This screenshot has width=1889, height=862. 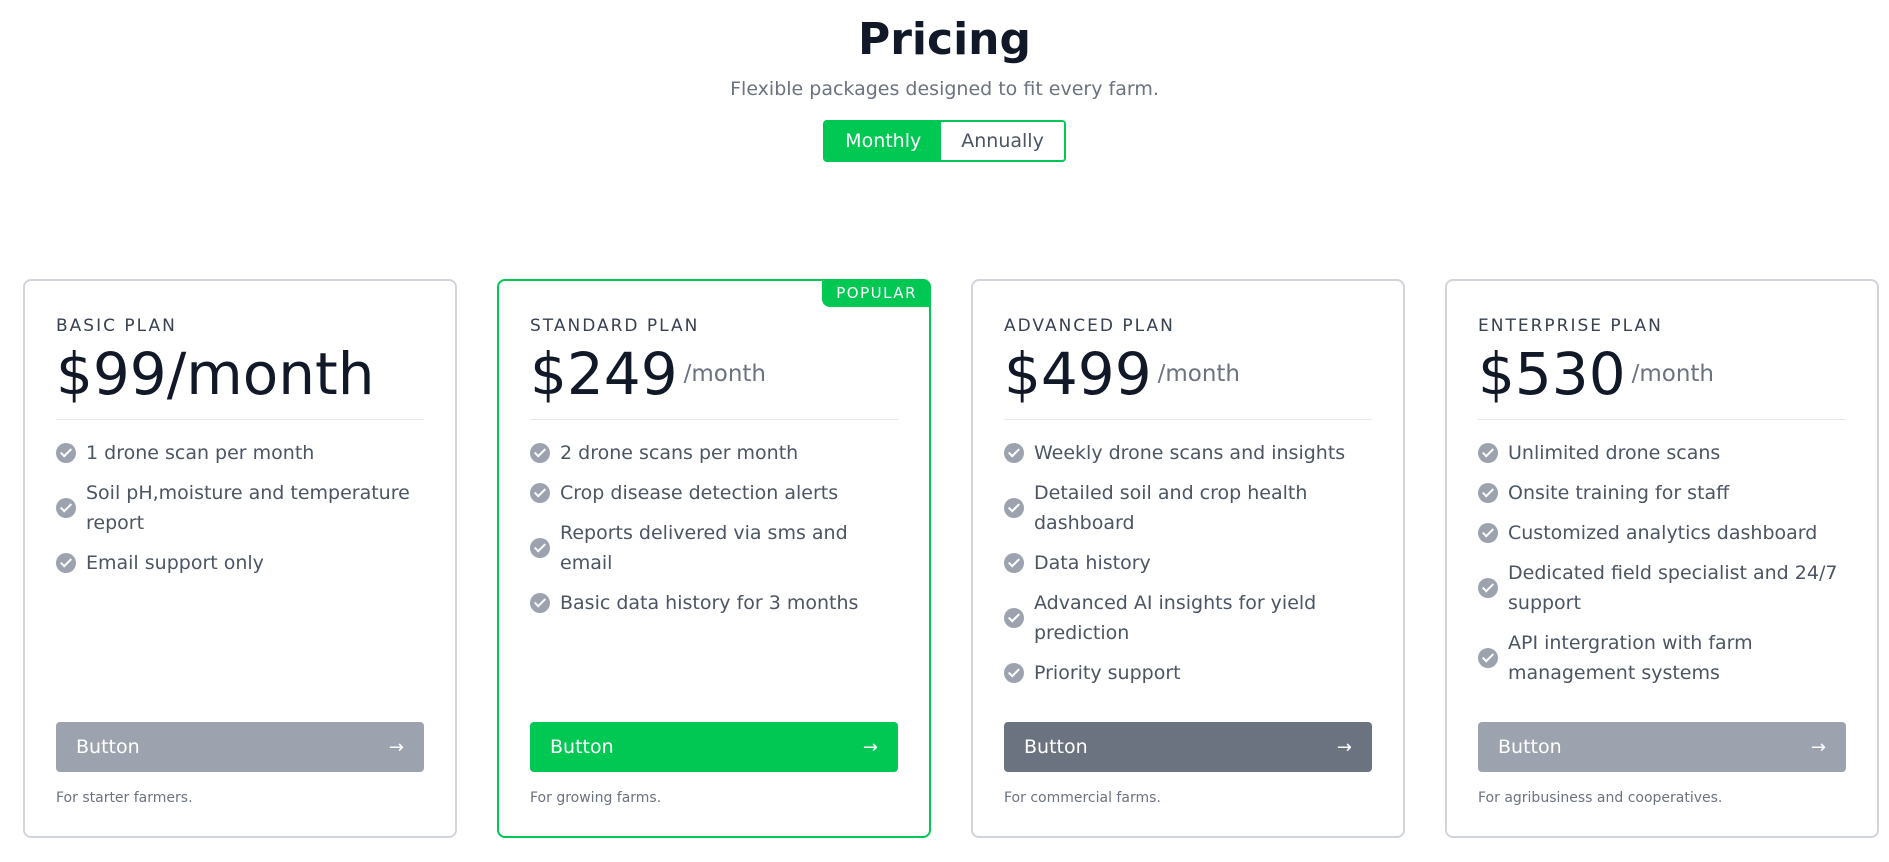 I want to click on feature-item: Data history, so click(x=1188, y=563).